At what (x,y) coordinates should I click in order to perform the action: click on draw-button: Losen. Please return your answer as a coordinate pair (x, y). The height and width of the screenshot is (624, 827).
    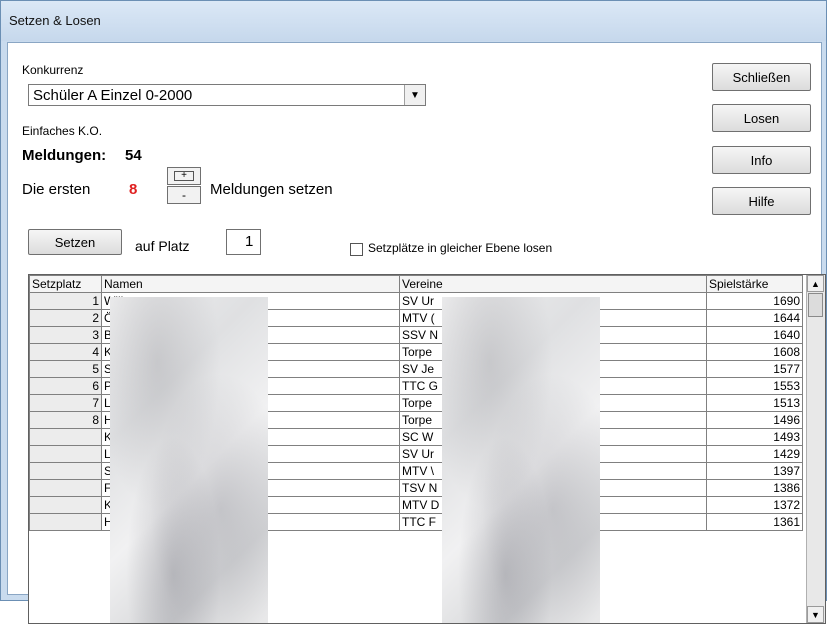
    Looking at the image, I should click on (761, 118).